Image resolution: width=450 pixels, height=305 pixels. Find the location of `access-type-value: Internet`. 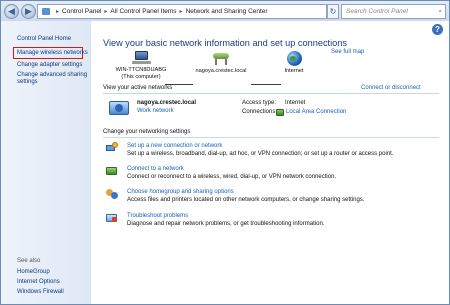

access-type-value: Internet is located at coordinates (295, 103).